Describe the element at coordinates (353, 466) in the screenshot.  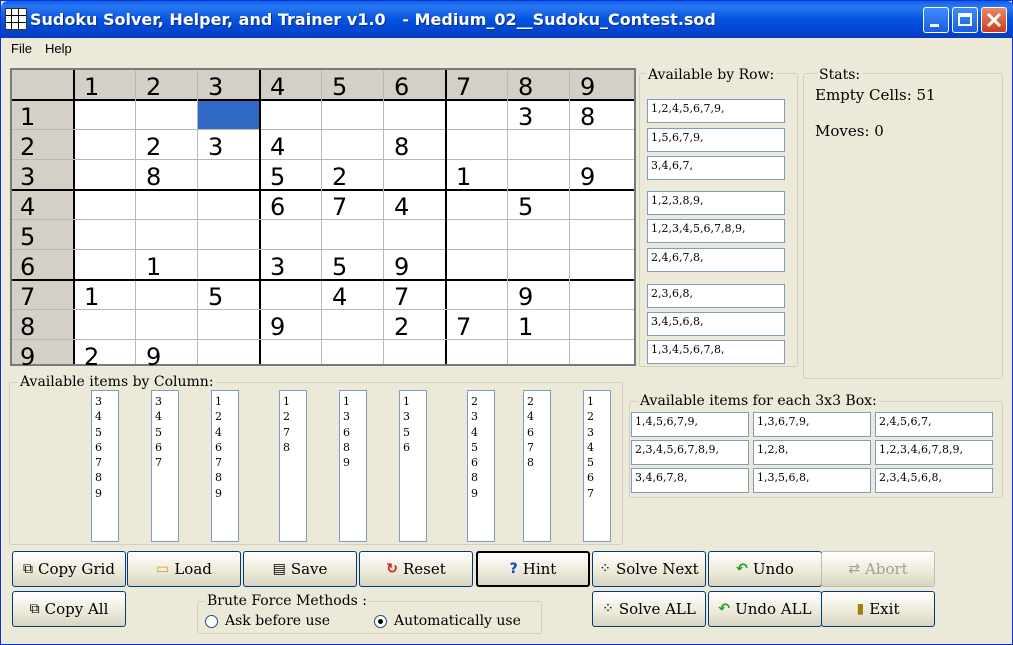
I see `column-available-list: 13689` at that location.